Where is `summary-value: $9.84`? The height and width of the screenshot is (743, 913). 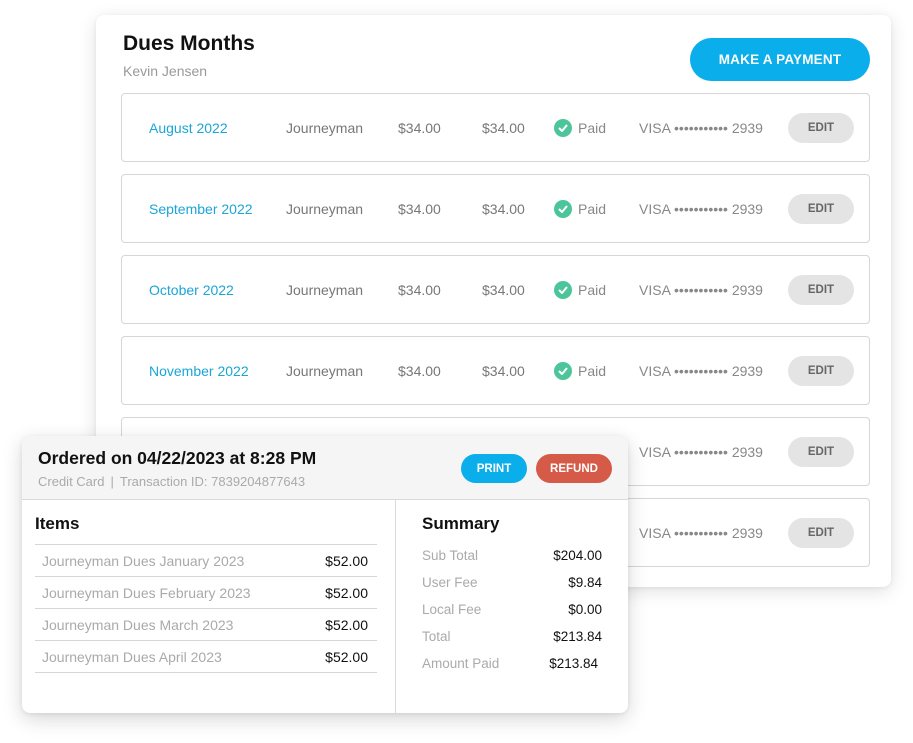
summary-value: $9.84 is located at coordinates (585, 582).